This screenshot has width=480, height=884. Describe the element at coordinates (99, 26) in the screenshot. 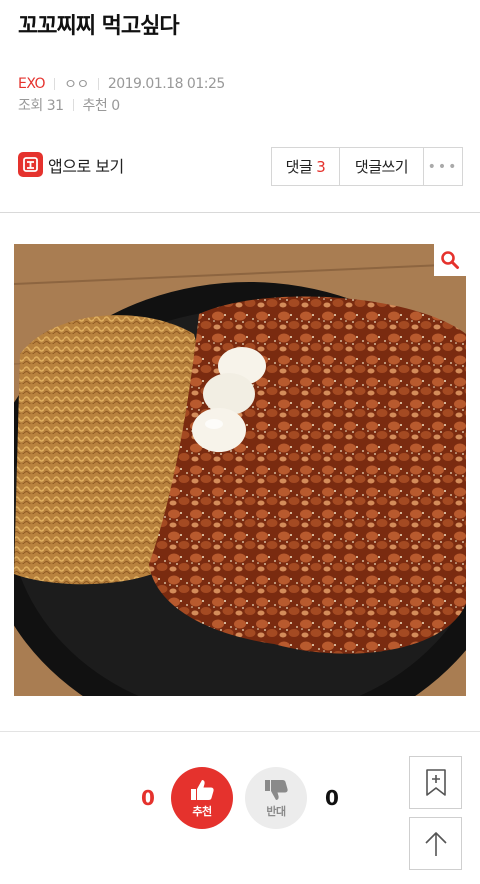

I see `post-title: 꼬꼬찌찌 먹고싶다` at that location.